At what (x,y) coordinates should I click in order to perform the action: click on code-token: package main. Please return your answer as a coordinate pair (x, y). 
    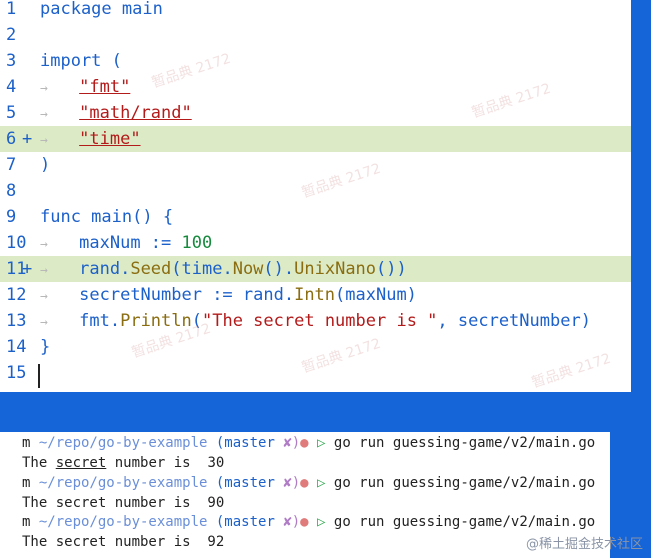
    Looking at the image, I should click on (101, 9).